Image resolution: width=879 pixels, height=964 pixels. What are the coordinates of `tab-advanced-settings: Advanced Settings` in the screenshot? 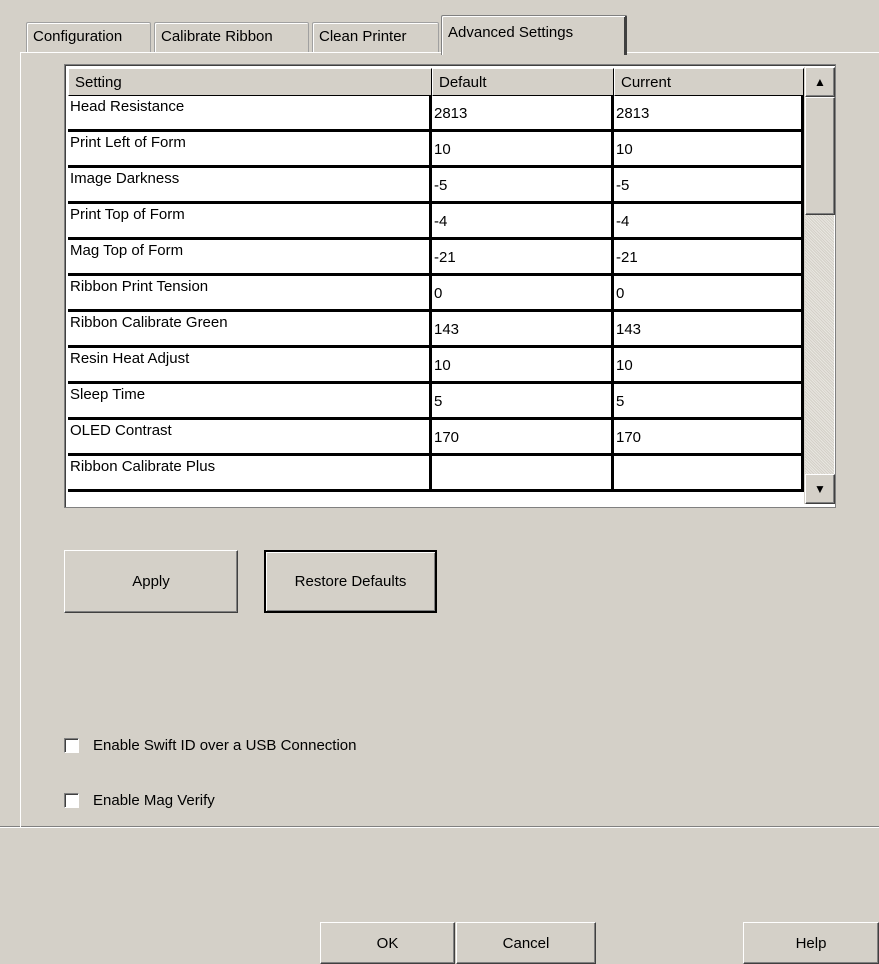 It's located at (534, 35).